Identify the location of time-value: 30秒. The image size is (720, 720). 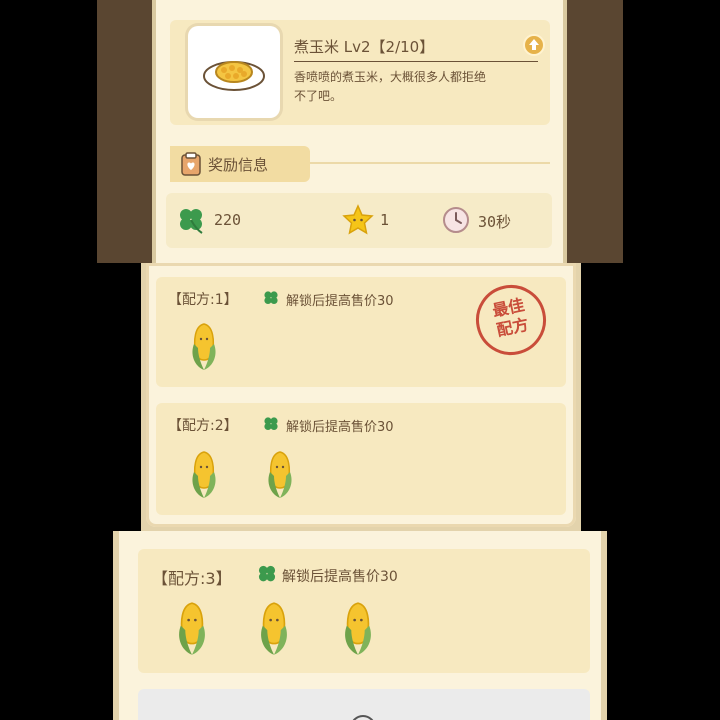
(495, 222).